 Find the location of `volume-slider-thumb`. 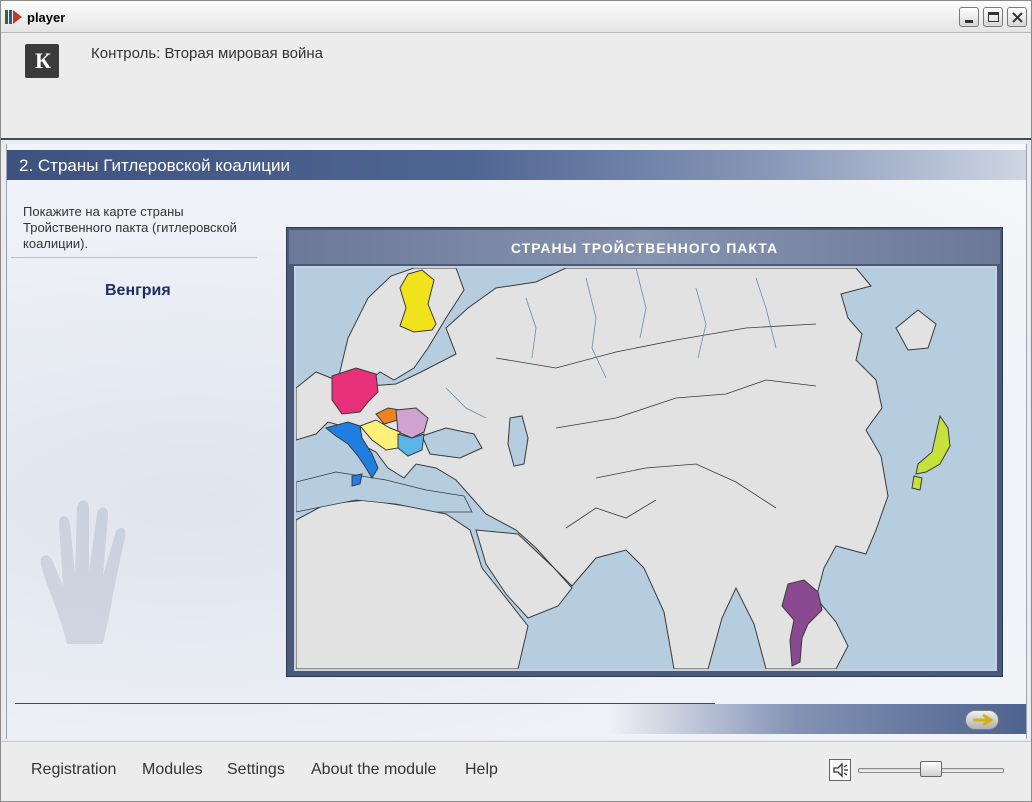

volume-slider-thumb is located at coordinates (931, 769).